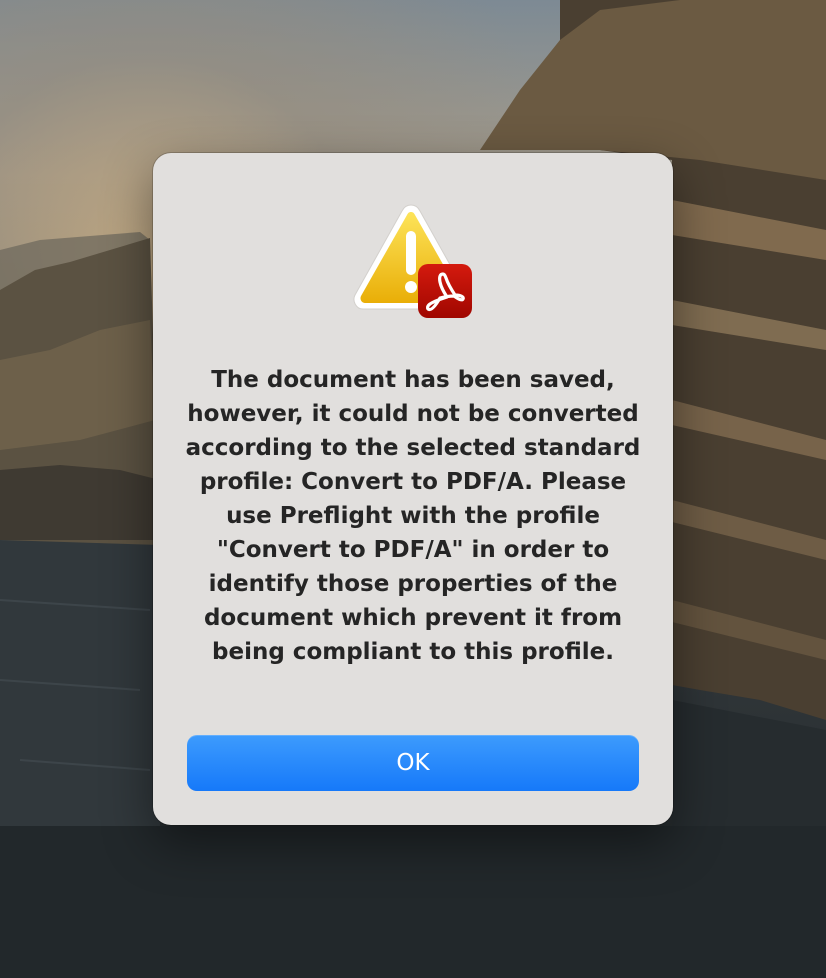 This screenshot has height=978, width=826. I want to click on ok-button: OK, so click(413, 763).